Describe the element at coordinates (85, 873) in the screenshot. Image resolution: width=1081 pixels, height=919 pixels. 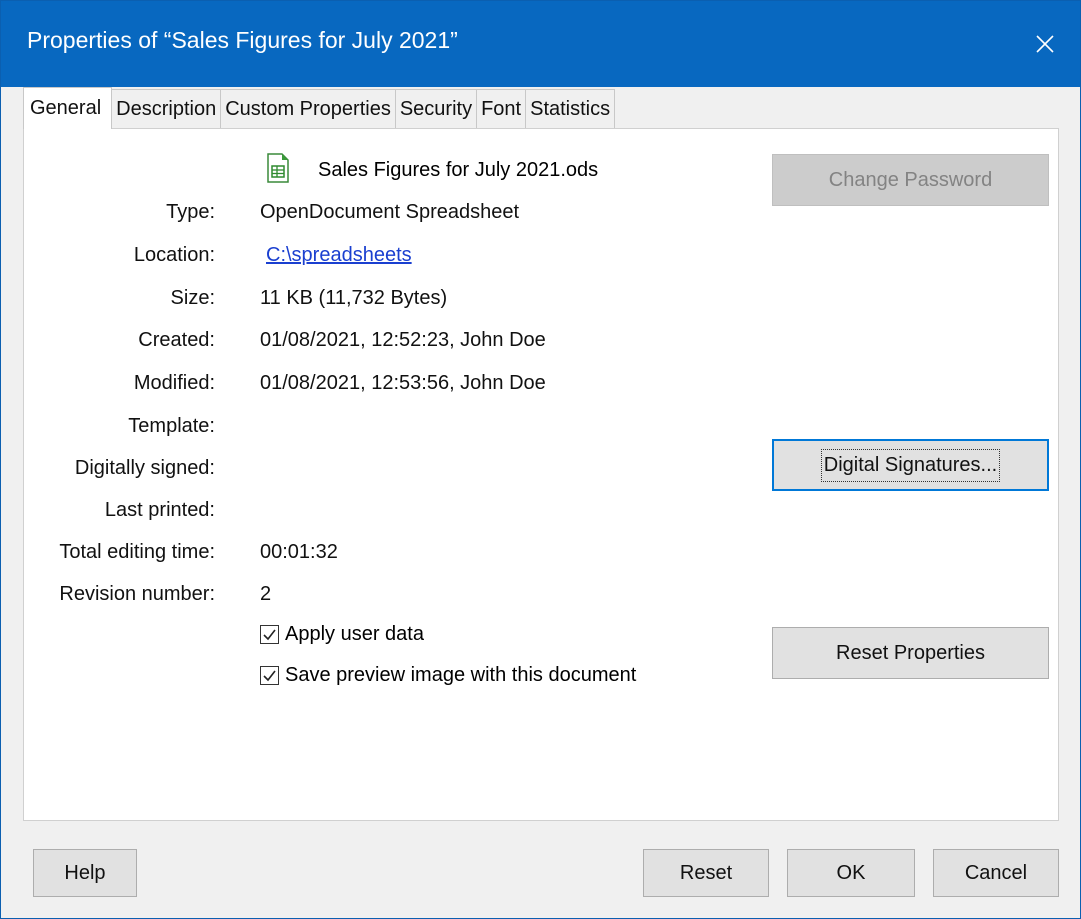
I see `help-button: Help` at that location.